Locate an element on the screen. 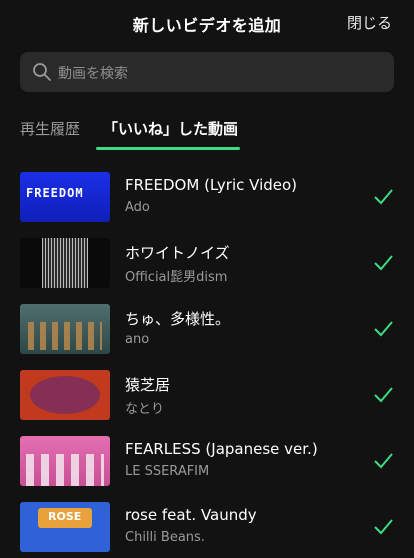 This screenshot has height=558, width=414. search-icon is located at coordinates (42, 72).